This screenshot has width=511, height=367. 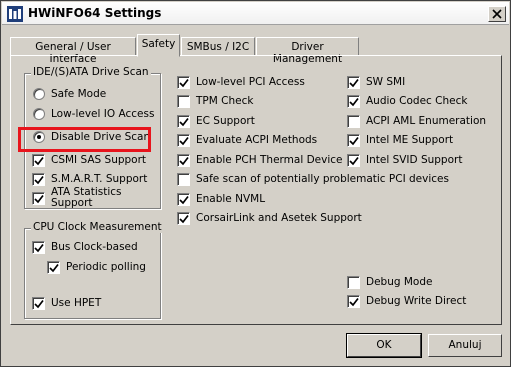 I want to click on cancel-button: Anuluj, so click(x=465, y=345).